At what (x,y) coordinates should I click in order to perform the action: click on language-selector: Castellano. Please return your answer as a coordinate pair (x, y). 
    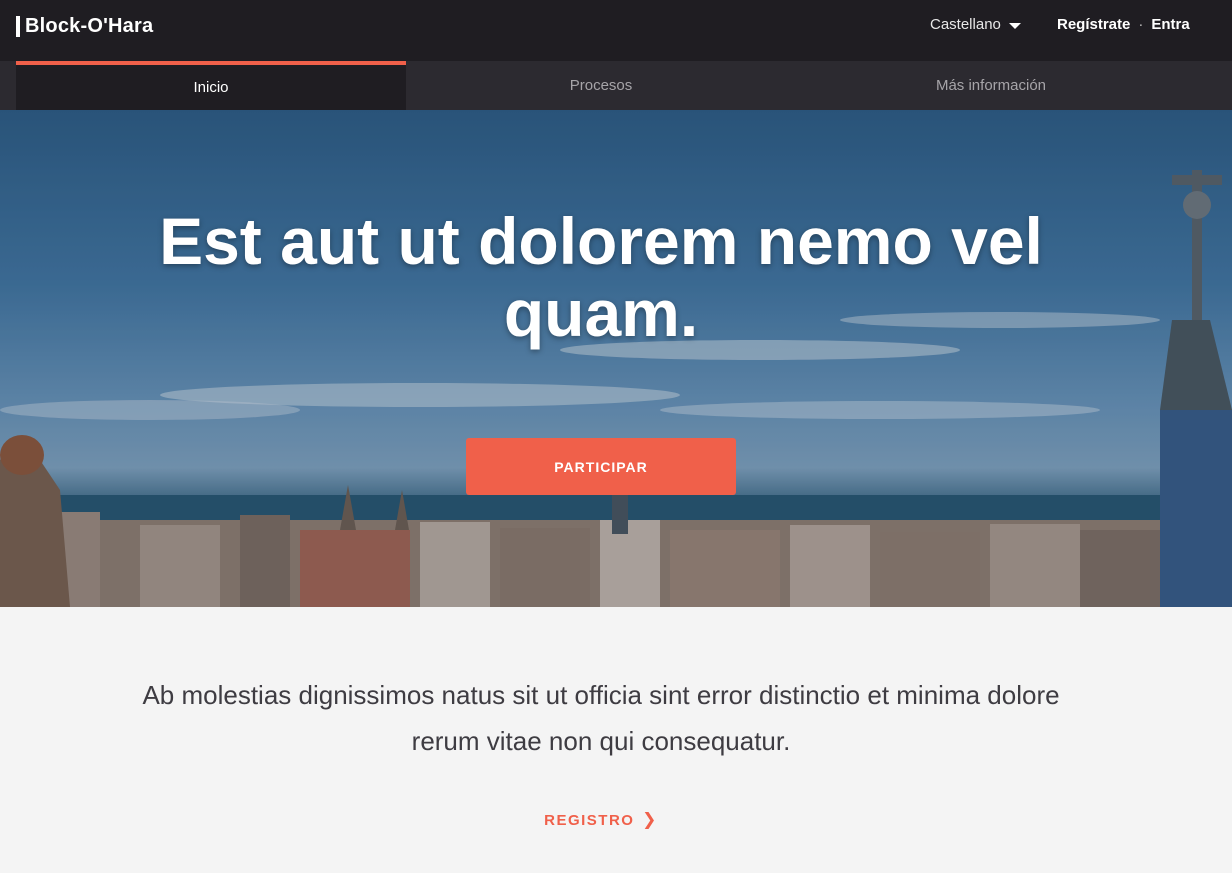
    Looking at the image, I should click on (975, 24).